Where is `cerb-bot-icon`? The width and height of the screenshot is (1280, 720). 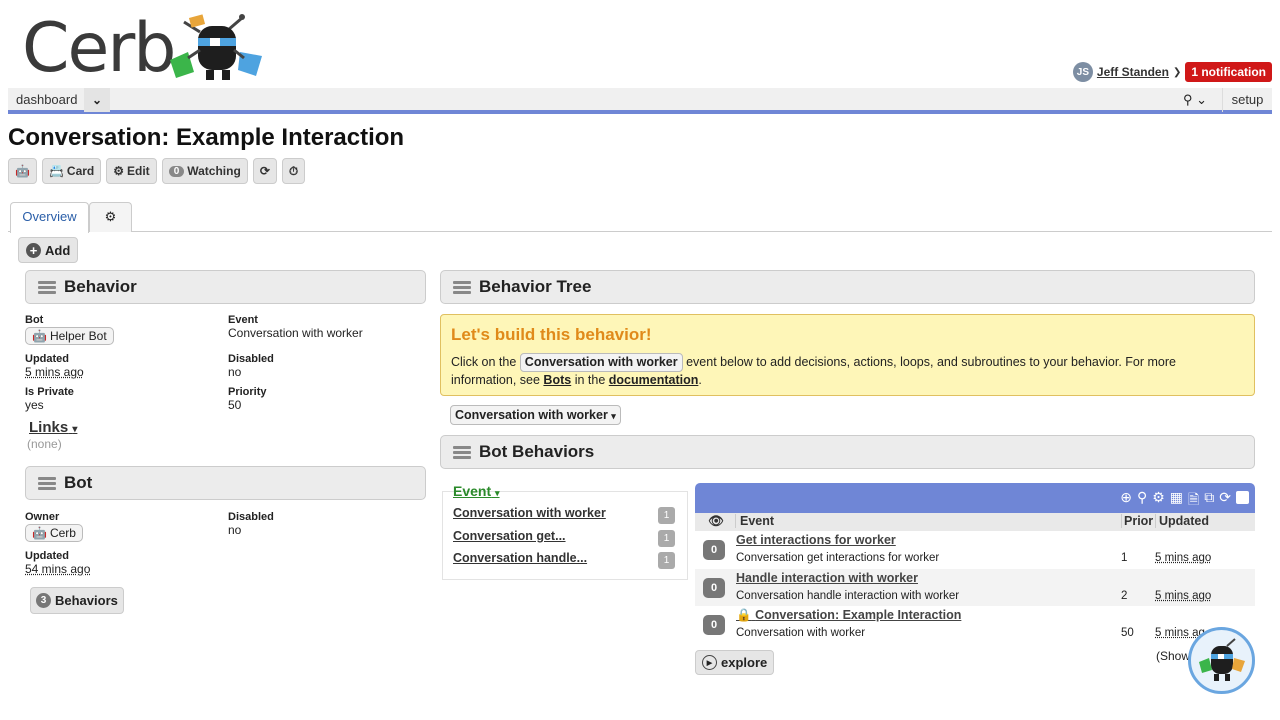
cerb-bot-icon is located at coordinates (216, 47).